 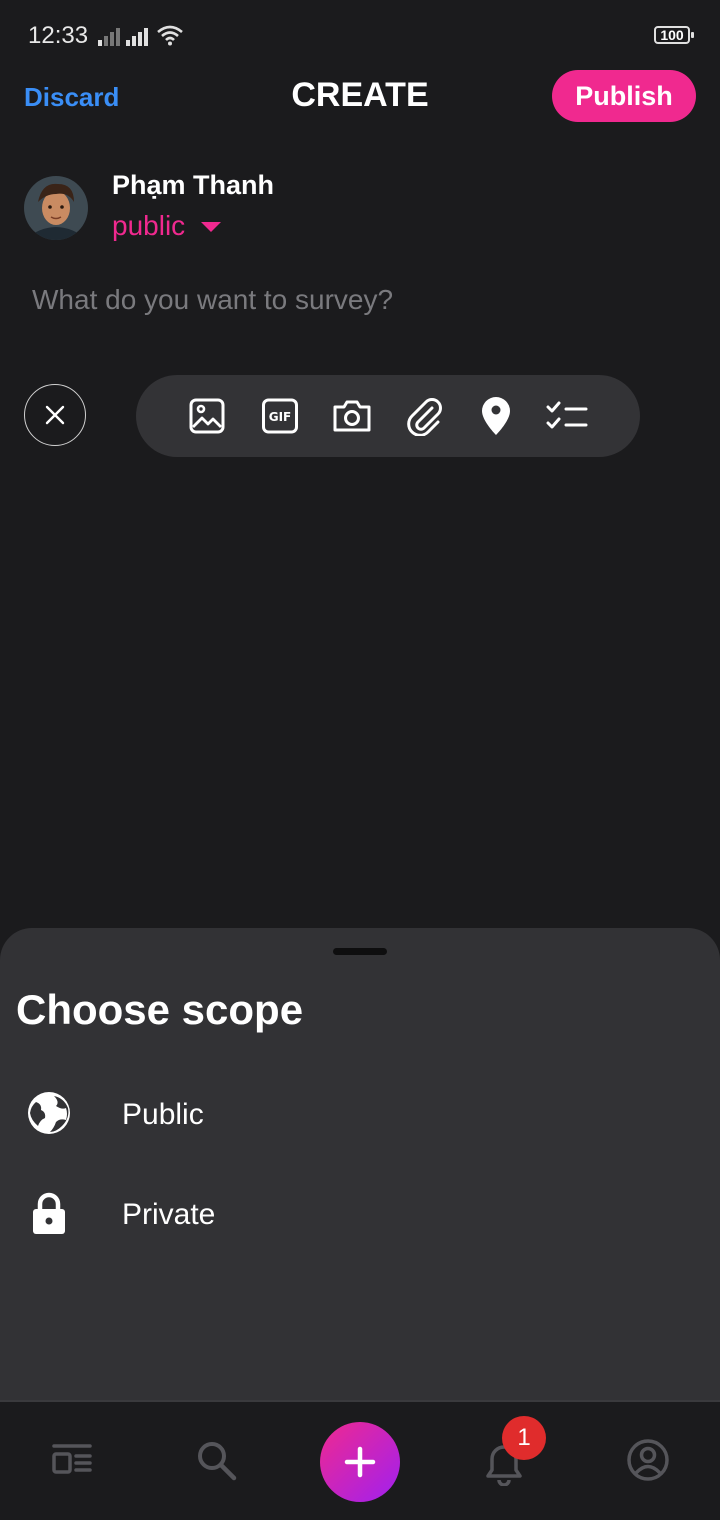 I want to click on lock-icon, so click(x=49, y=1213).